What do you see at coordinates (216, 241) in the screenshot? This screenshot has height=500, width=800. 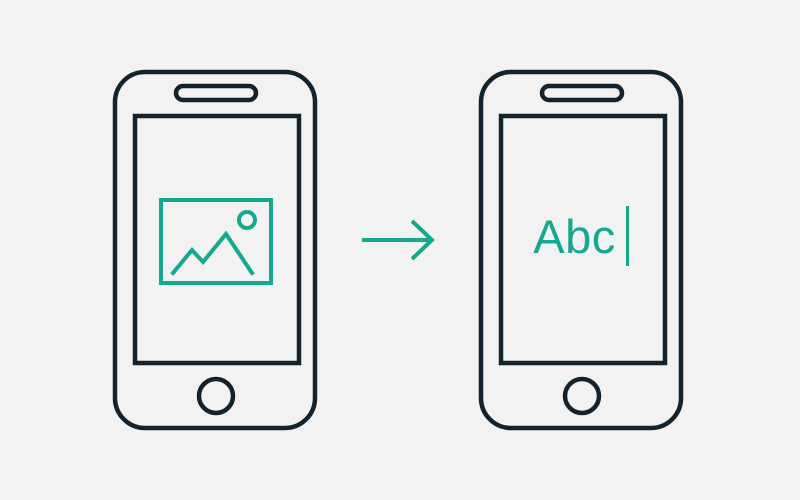 I see `image-icon` at bounding box center [216, 241].